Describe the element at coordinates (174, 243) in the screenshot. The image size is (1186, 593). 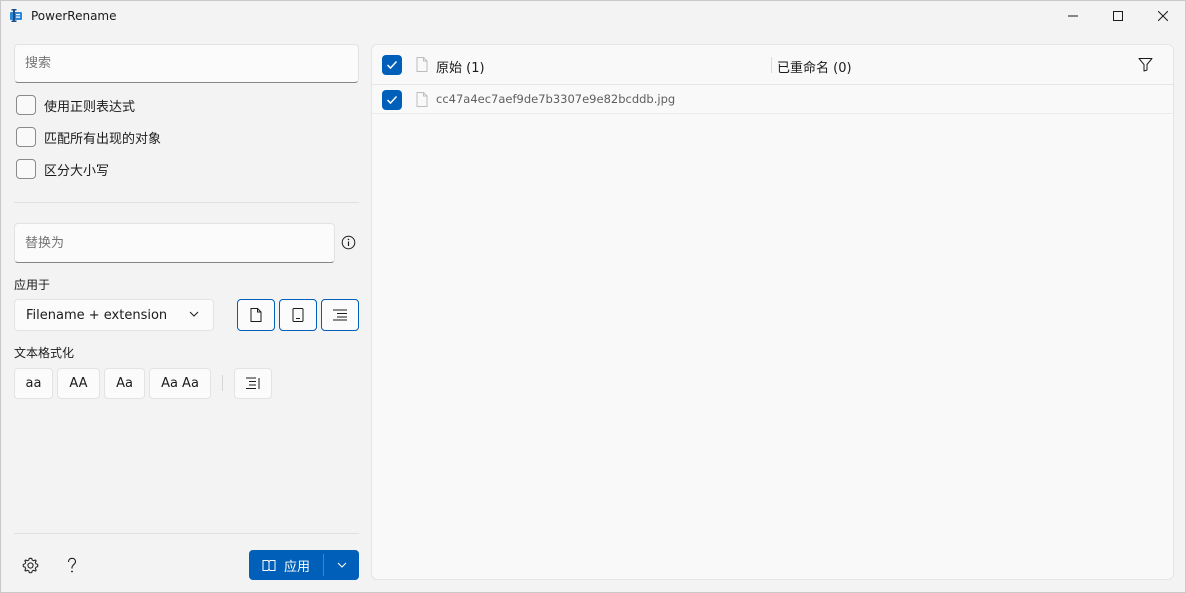
I see `replace-input` at that location.